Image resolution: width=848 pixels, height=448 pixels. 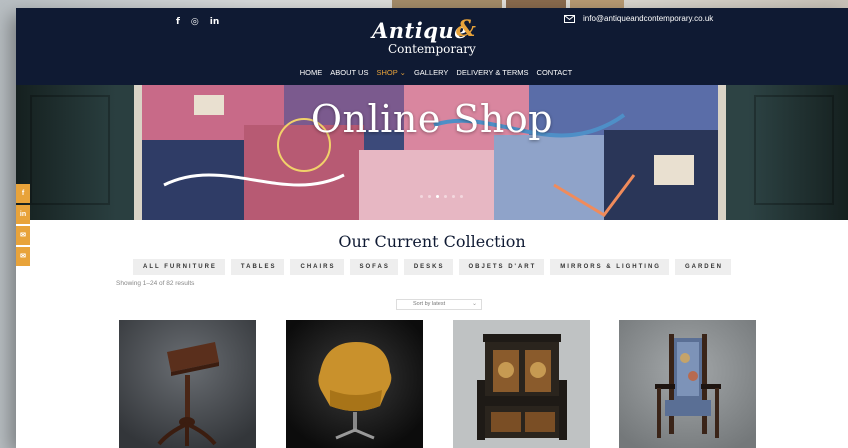 I want to click on instagram-icon: ◎, so click(x=195, y=22).